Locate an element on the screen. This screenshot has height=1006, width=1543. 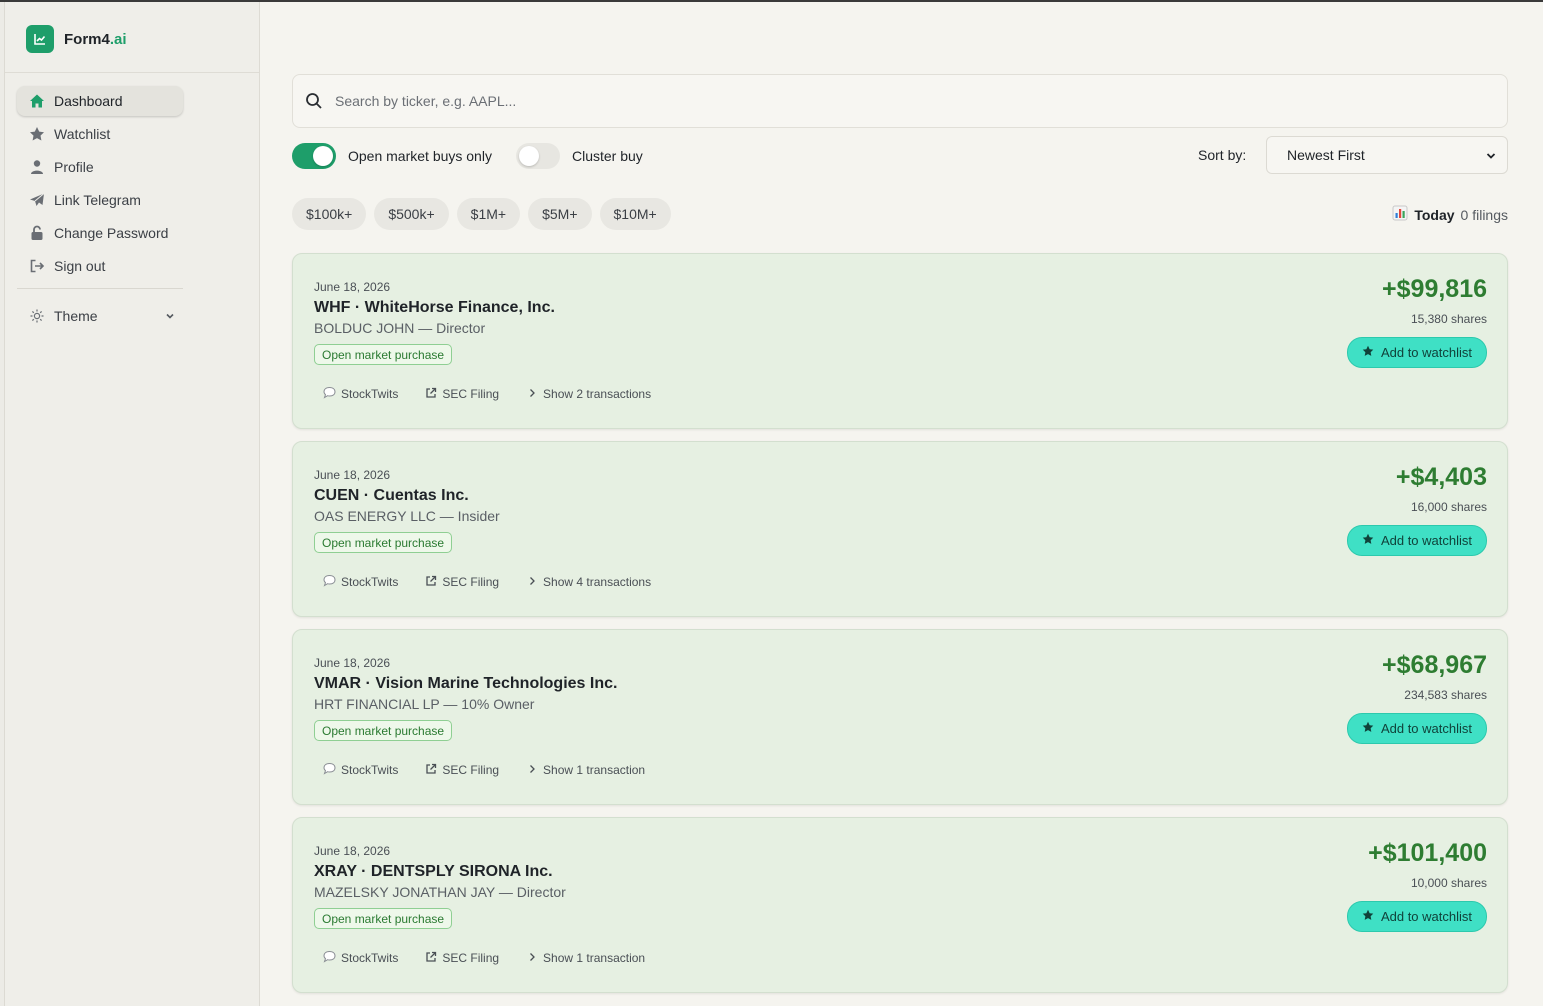
divider is located at coordinates (132, 72).